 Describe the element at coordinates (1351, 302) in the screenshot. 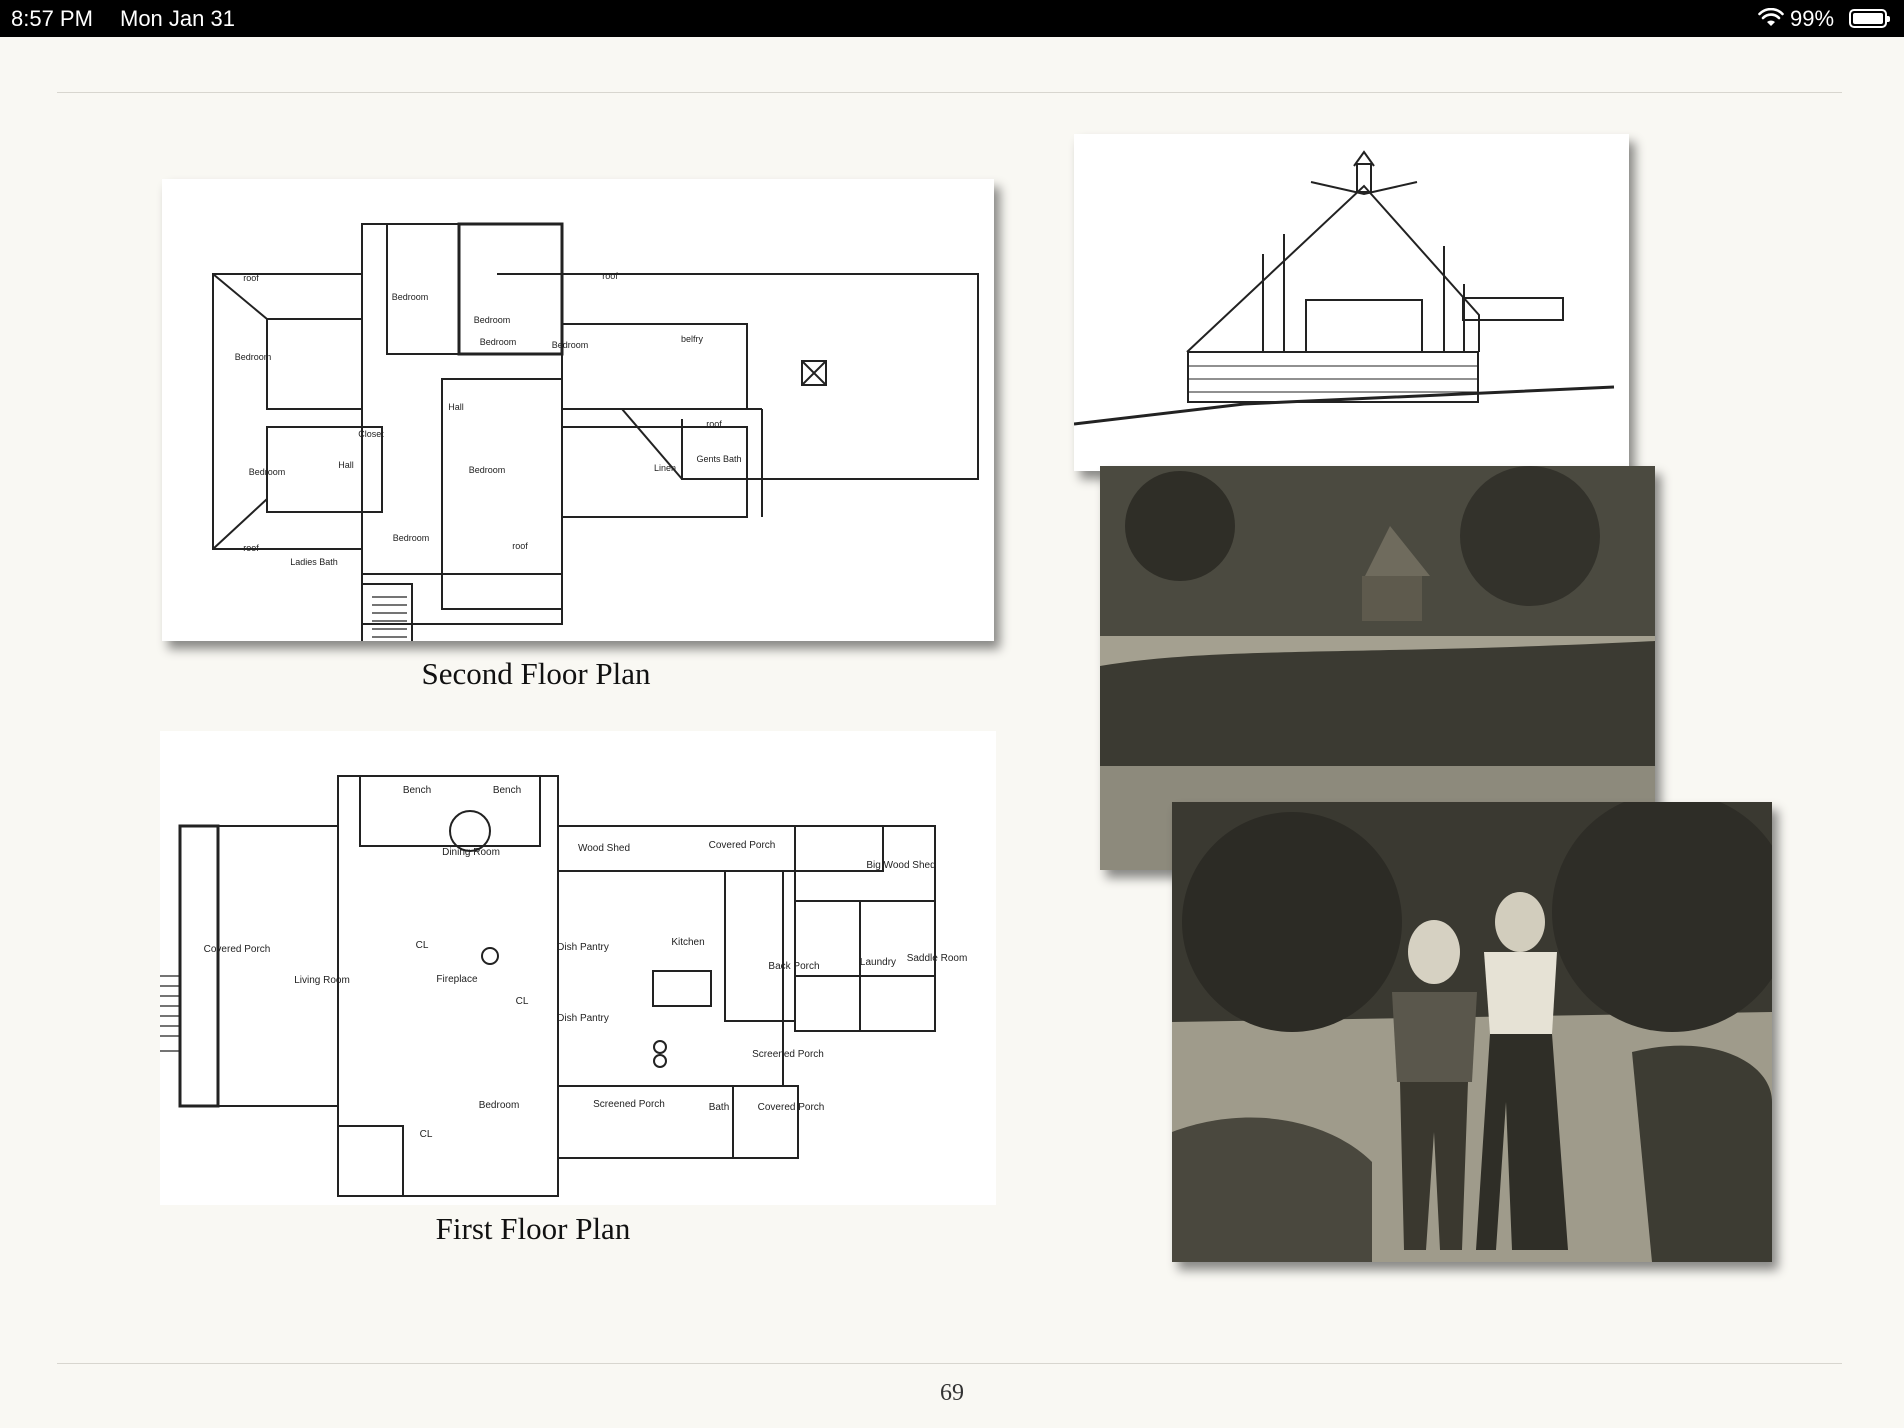

I see `barn-elevation-drawing` at that location.